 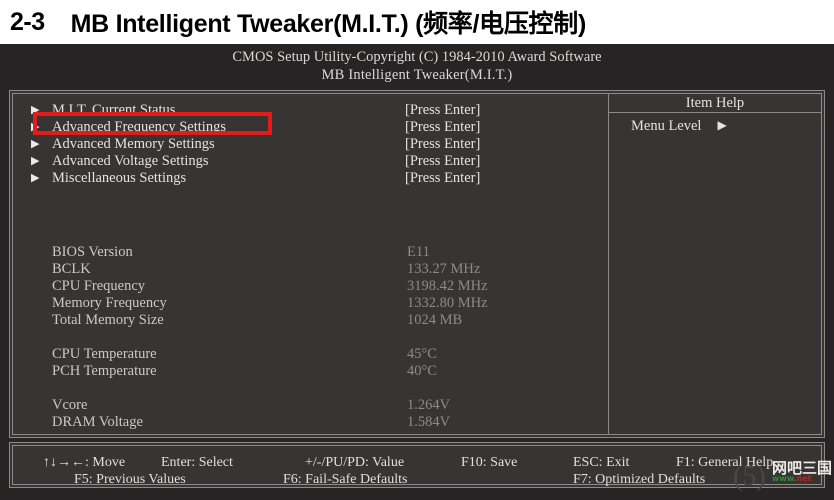 I want to click on menu-item-label: Miscellaneous Settings, so click(x=119, y=178).